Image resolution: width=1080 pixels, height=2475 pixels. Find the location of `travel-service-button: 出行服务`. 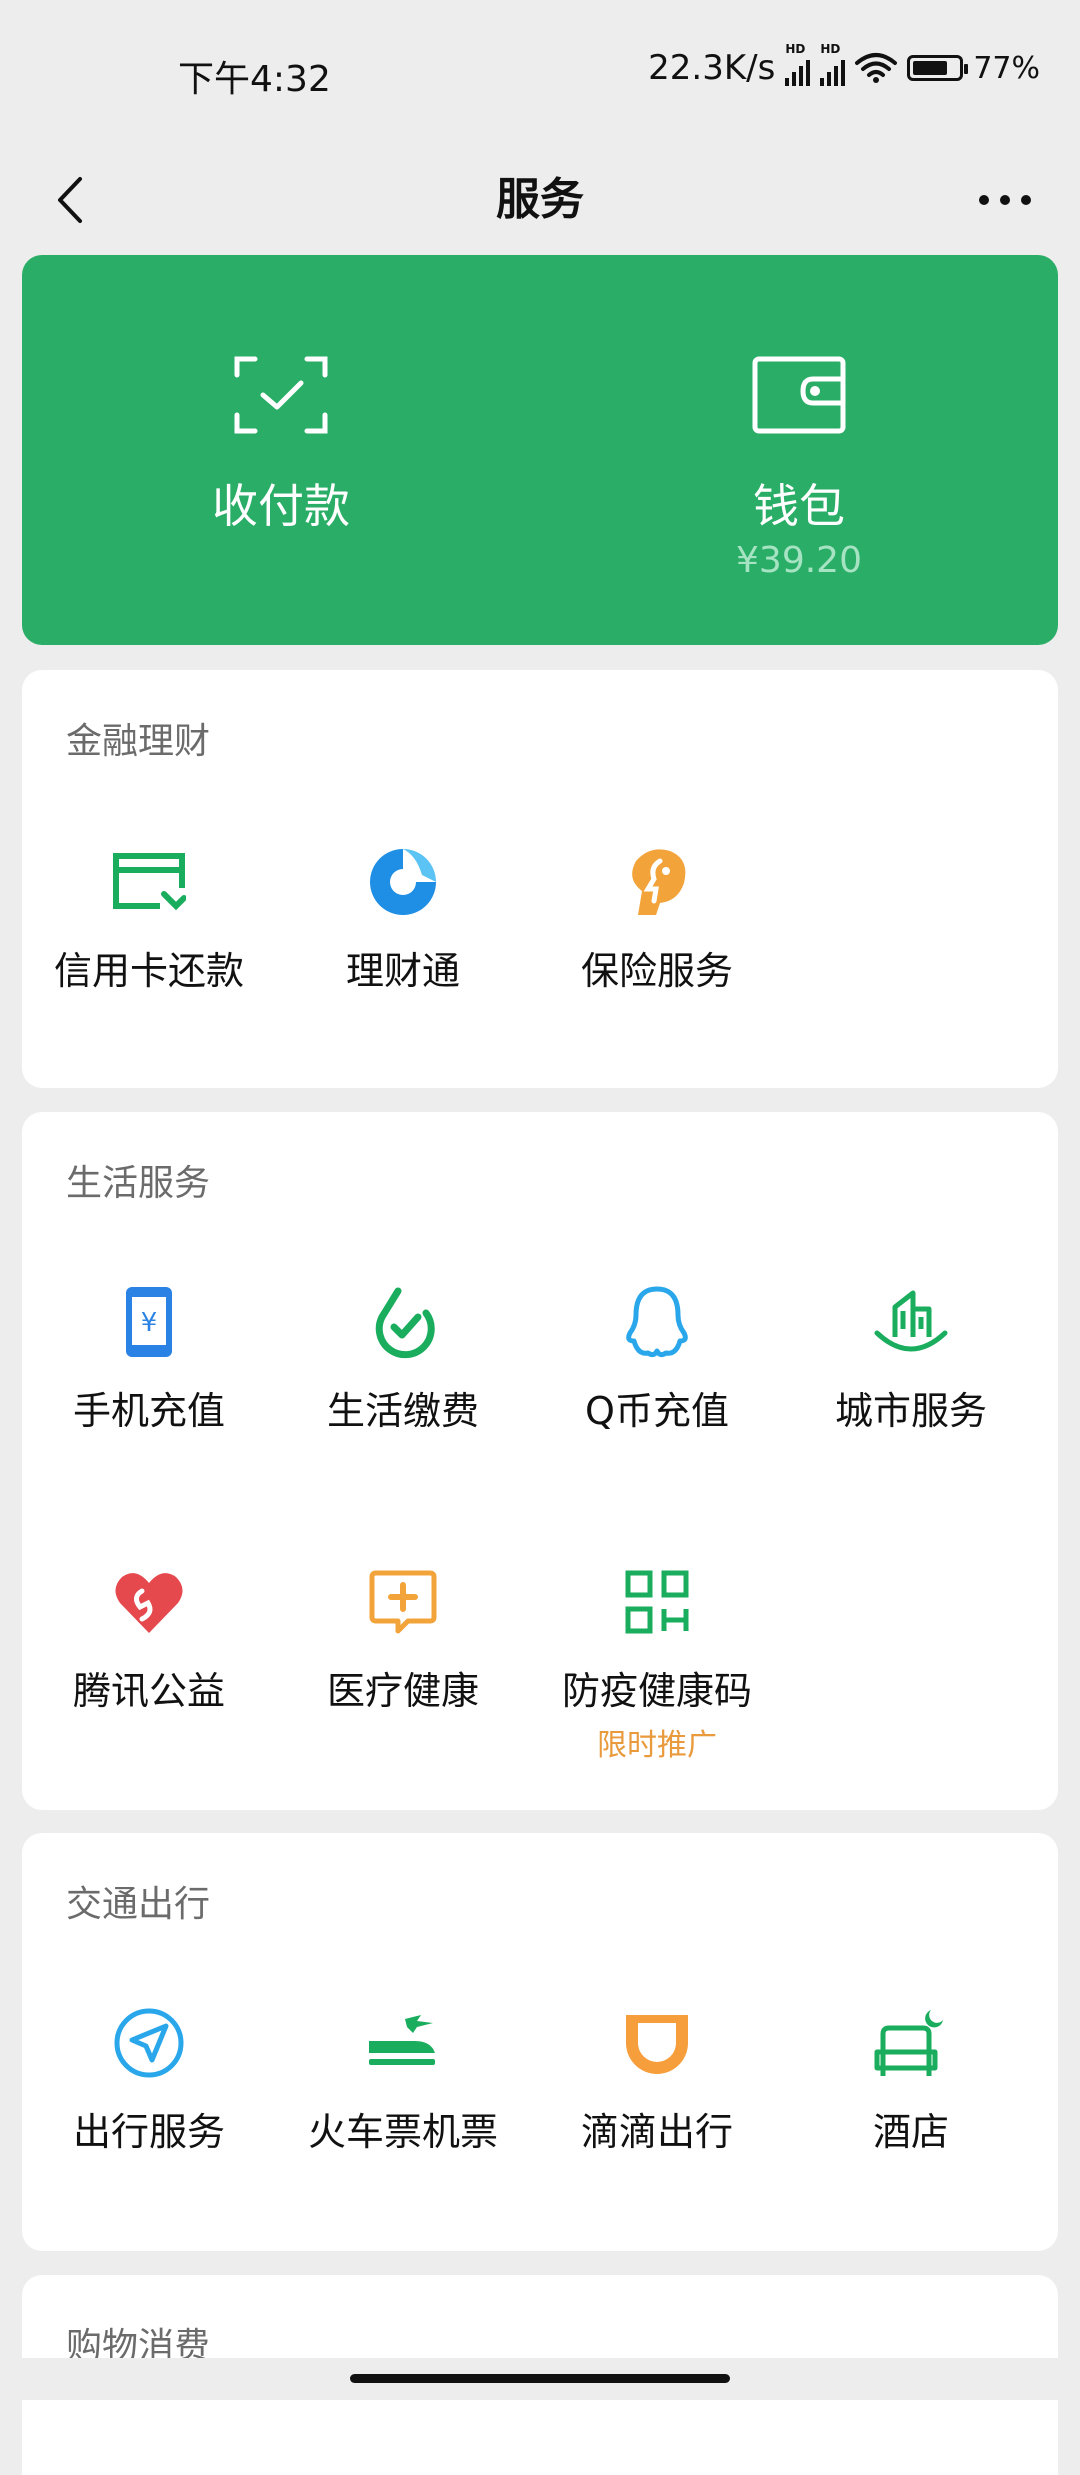

travel-service-button: 出行服务 is located at coordinates (149, 2111).